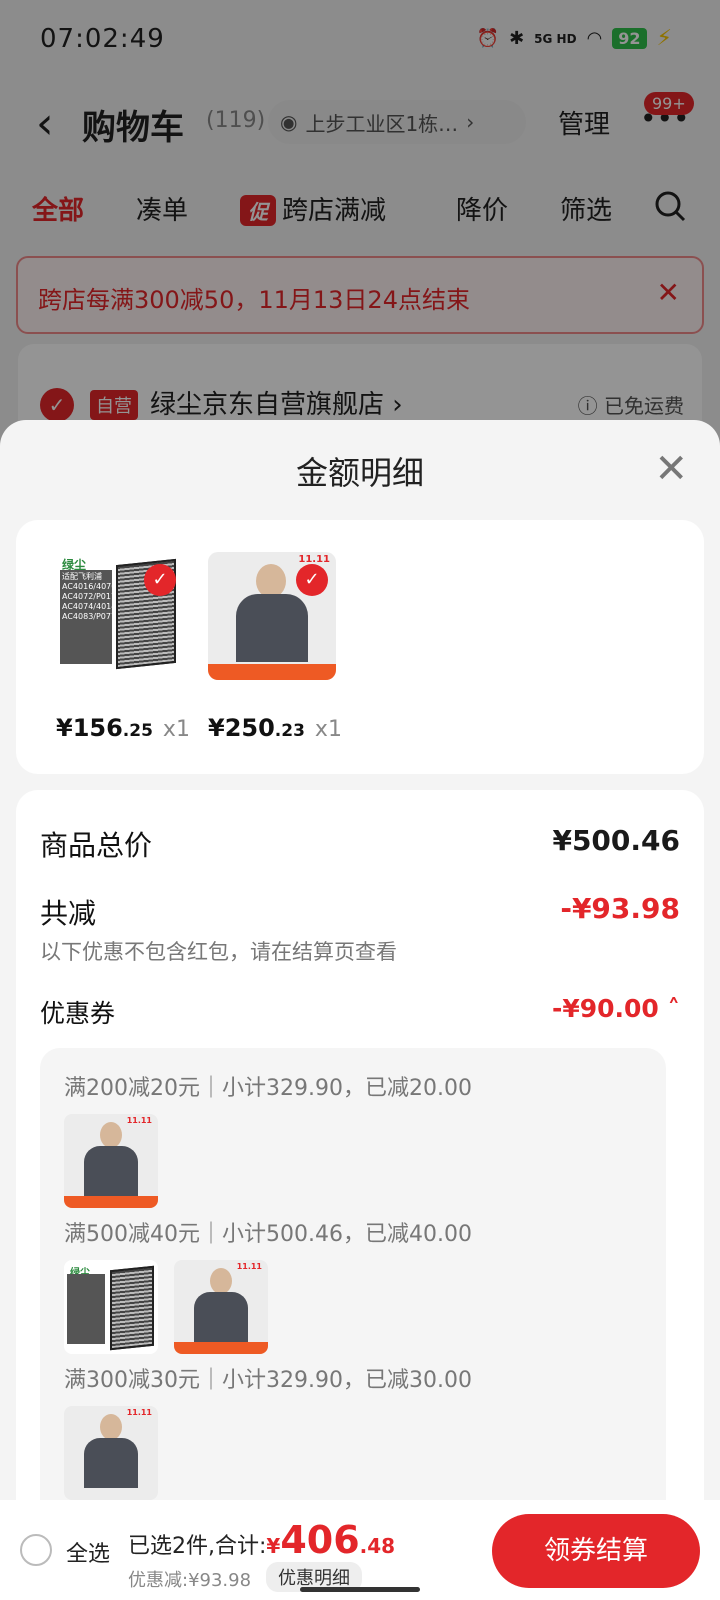 This screenshot has width=720, height=1600. I want to click on discount-summary: 优惠减:¥93.98, so click(190, 1580).